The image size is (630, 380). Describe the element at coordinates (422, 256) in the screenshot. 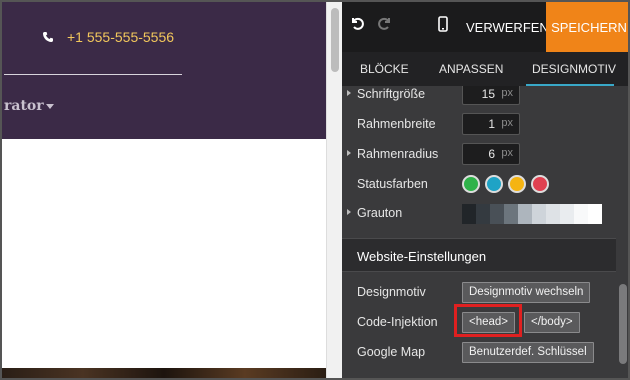

I see `website-settings-title: Website-Einstellungen` at that location.